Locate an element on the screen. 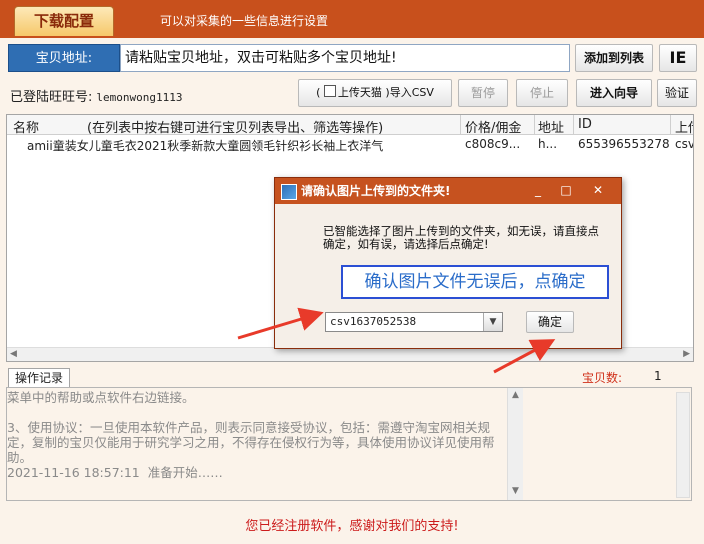 Image resolution: width=704 pixels, height=544 pixels. arrow-to-ok-icon is located at coordinates (524, 356).